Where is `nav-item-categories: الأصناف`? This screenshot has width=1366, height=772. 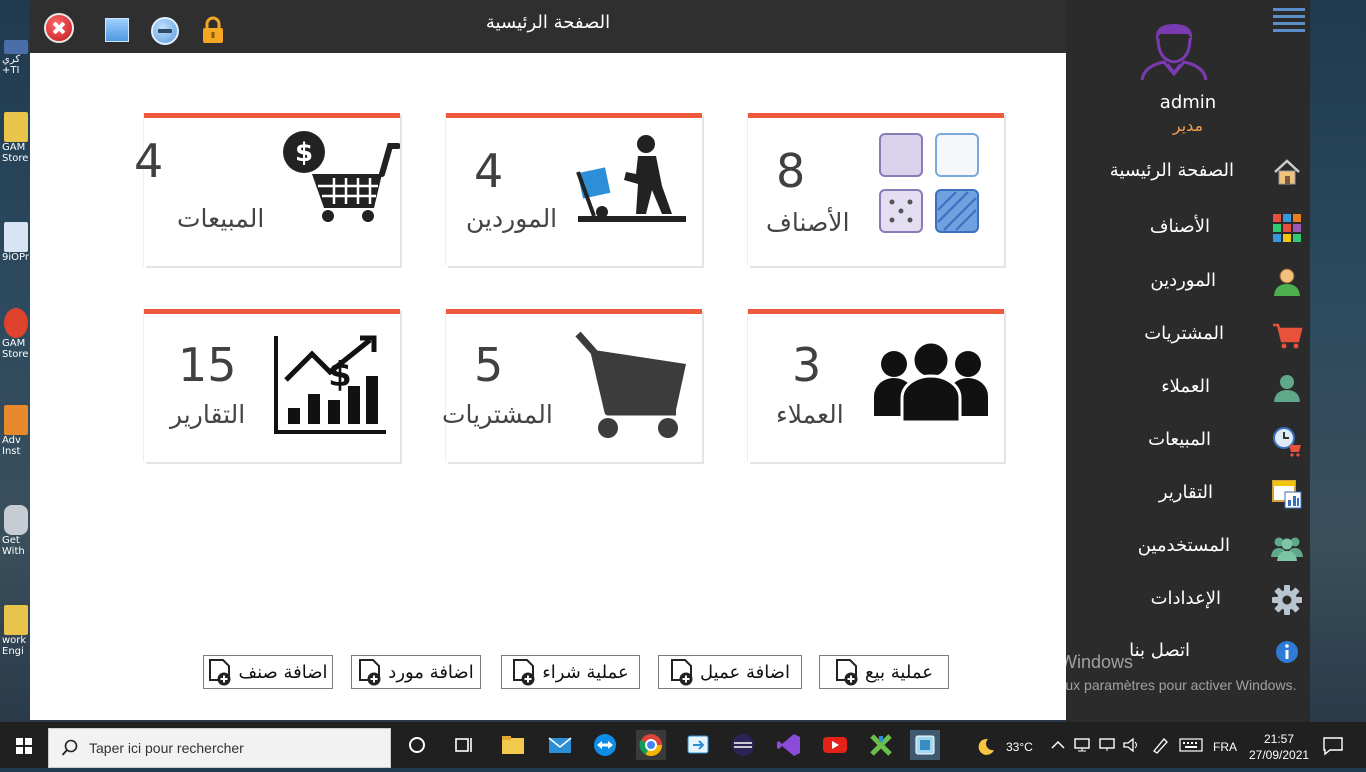
nav-item-categories: الأصناف is located at coordinates (1188, 228).